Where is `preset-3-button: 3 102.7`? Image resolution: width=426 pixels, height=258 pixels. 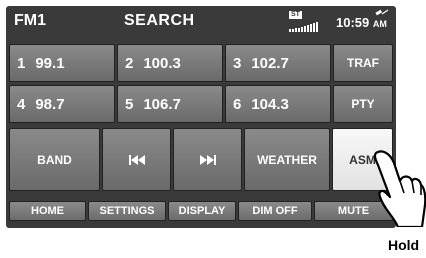 preset-3-button: 3 102.7 is located at coordinates (278, 63).